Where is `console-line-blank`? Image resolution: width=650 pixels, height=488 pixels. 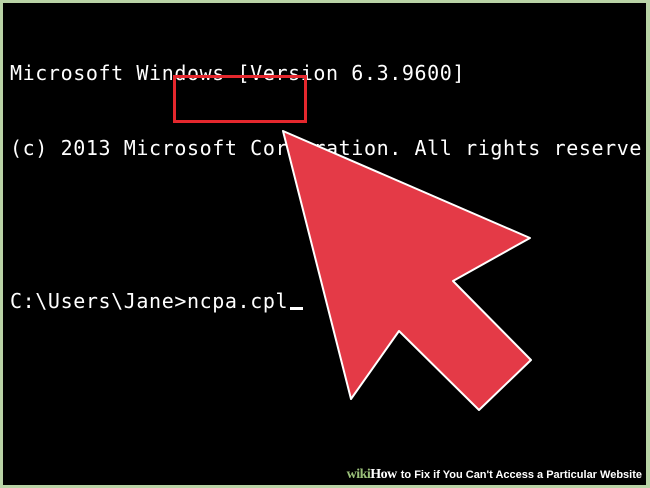 console-line-blank is located at coordinates (326, 225).